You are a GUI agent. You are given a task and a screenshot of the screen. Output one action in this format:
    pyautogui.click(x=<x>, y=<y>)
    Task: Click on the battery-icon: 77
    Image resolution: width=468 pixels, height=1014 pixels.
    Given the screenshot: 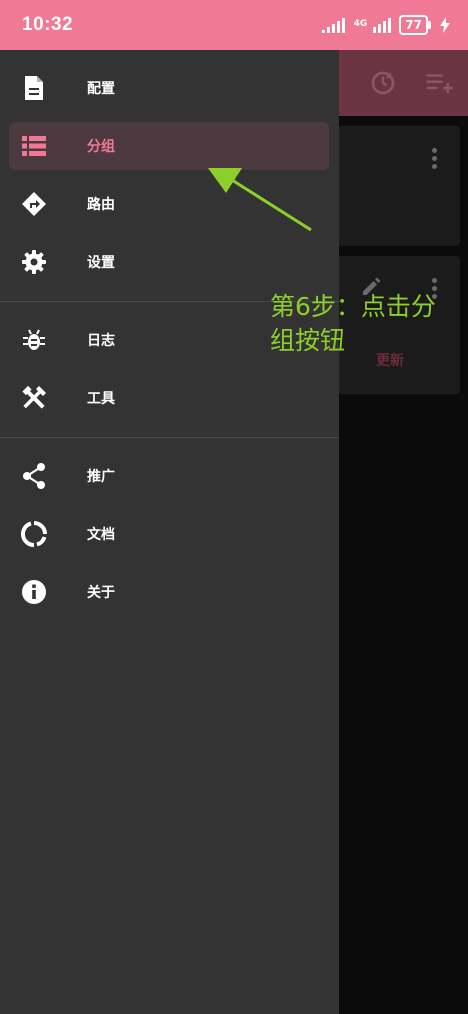 What is the action you would take?
    pyautogui.click(x=415, y=25)
    